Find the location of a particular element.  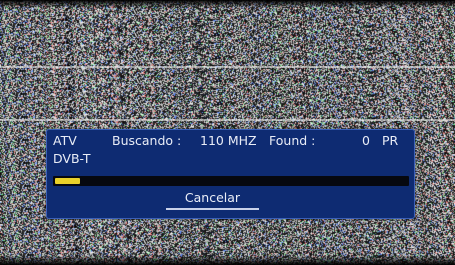

dvbt-mode-label: DVB-T is located at coordinates (72, 158).